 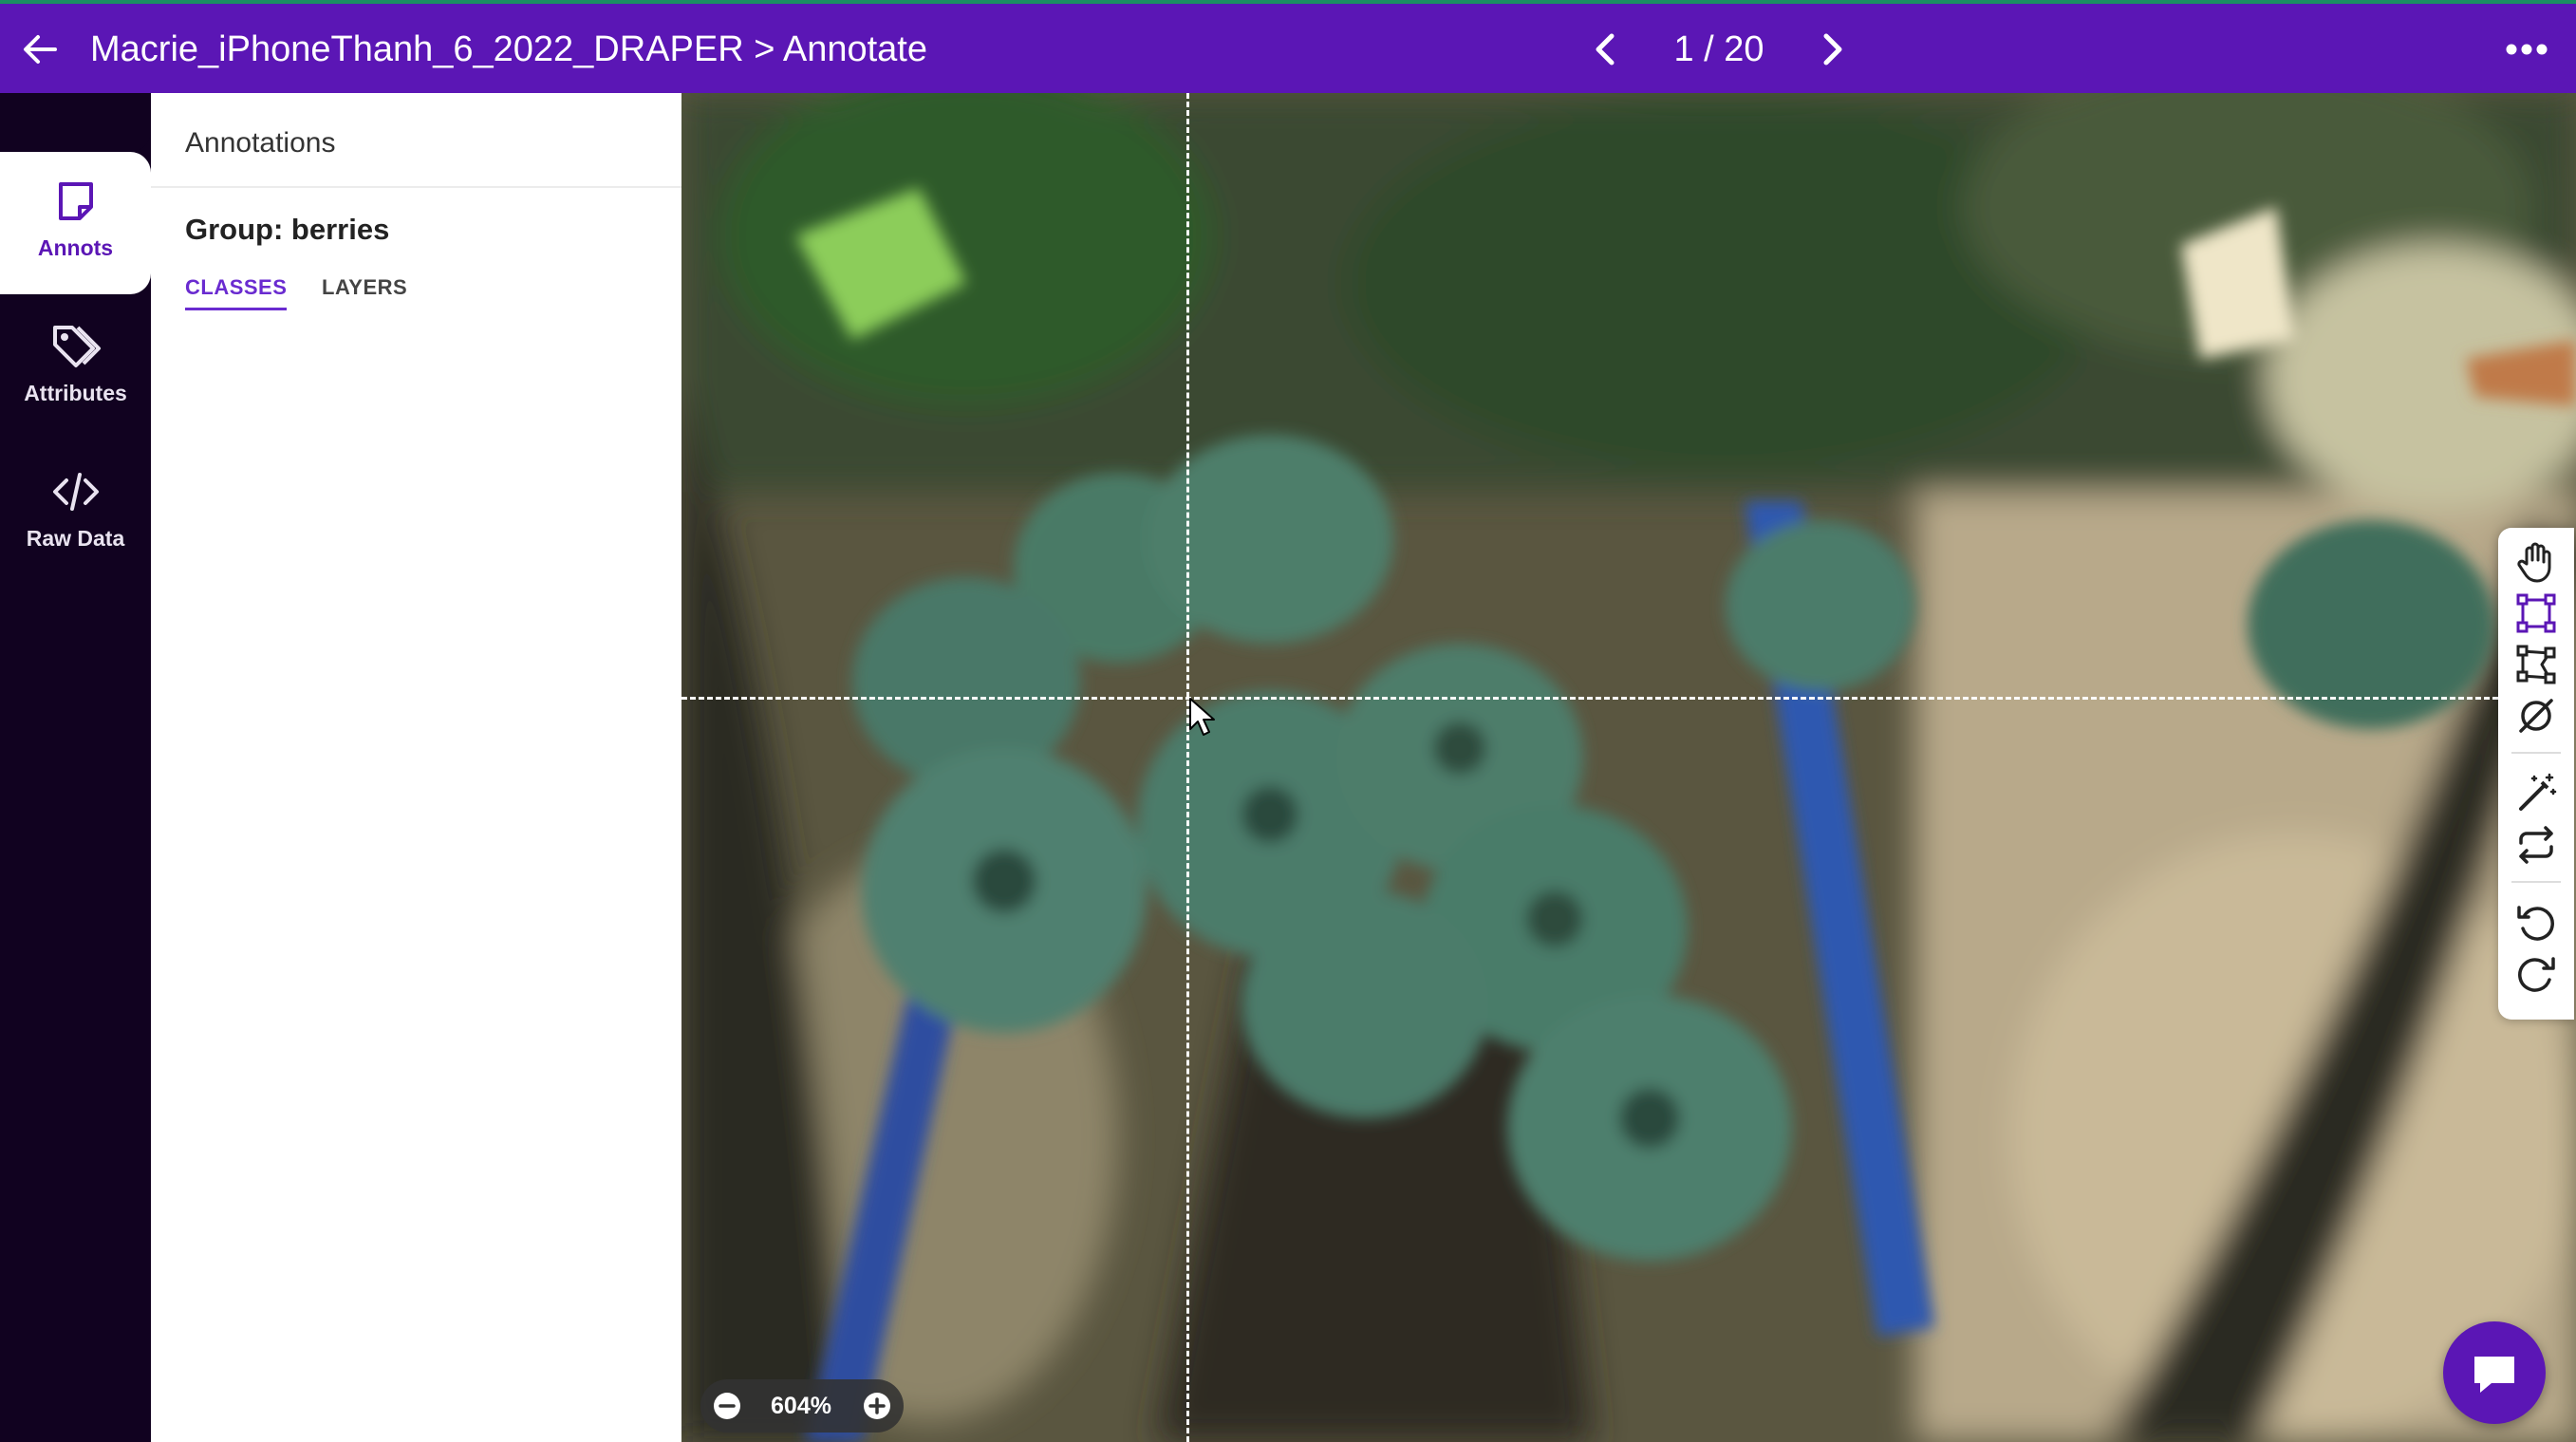 I want to click on polygon-icon, so click(x=2536, y=664).